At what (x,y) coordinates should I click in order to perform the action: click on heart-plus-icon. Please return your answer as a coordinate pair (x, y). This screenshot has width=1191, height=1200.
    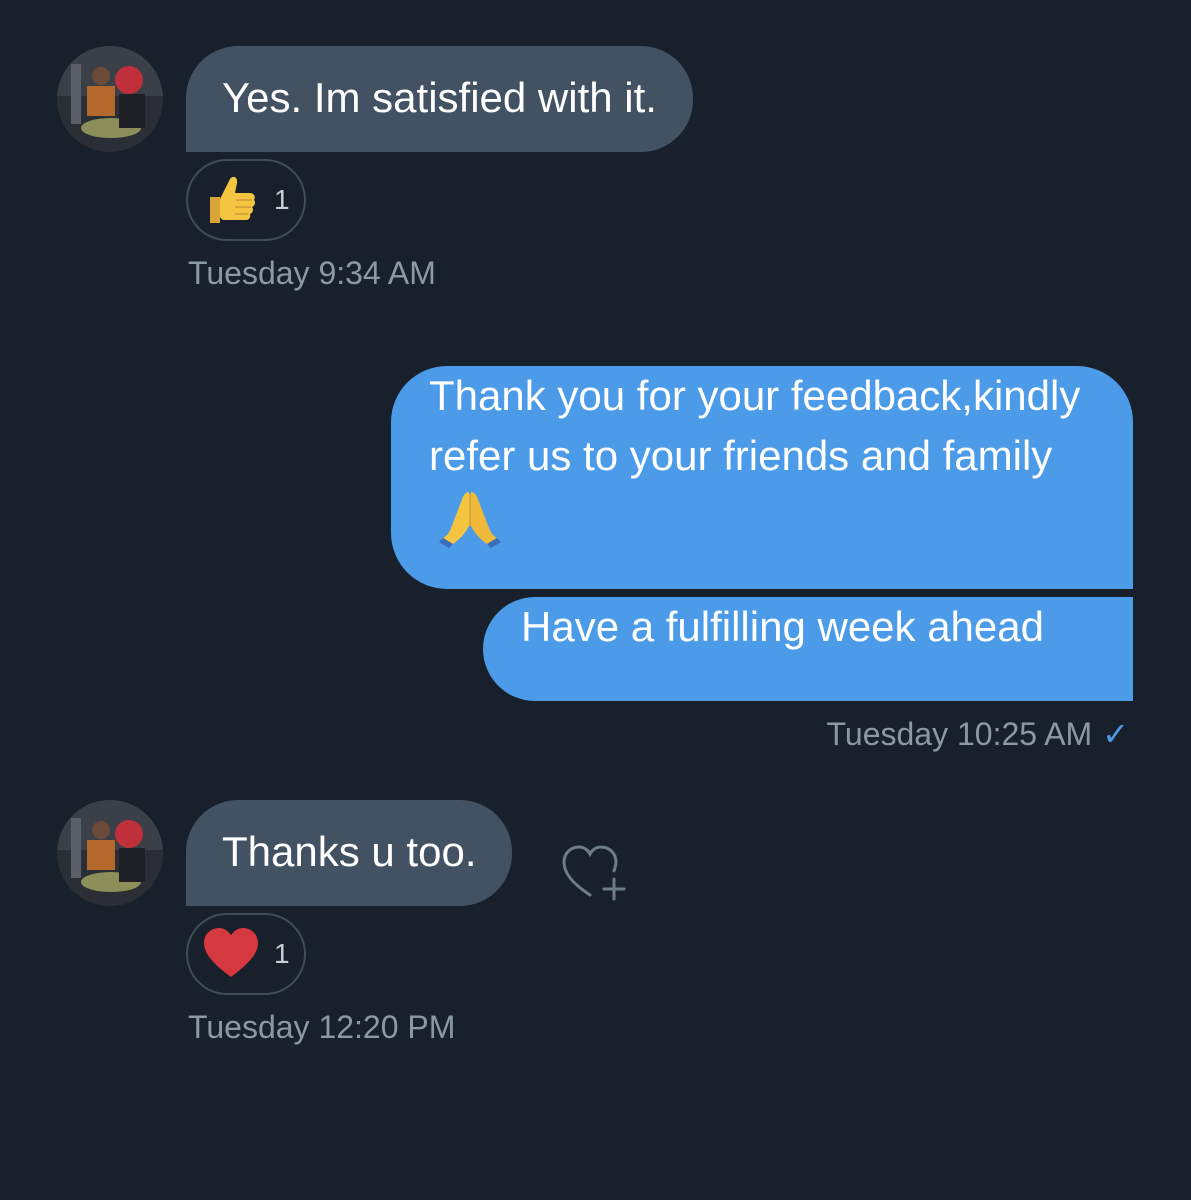
    Looking at the image, I should click on (596, 873).